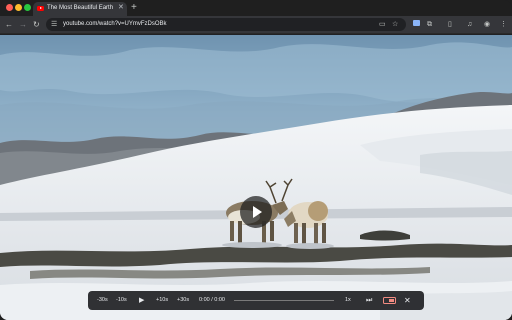 The image size is (512, 320). What do you see at coordinates (134, 7) in the screenshot?
I see `new-tab-button: +` at bounding box center [134, 7].